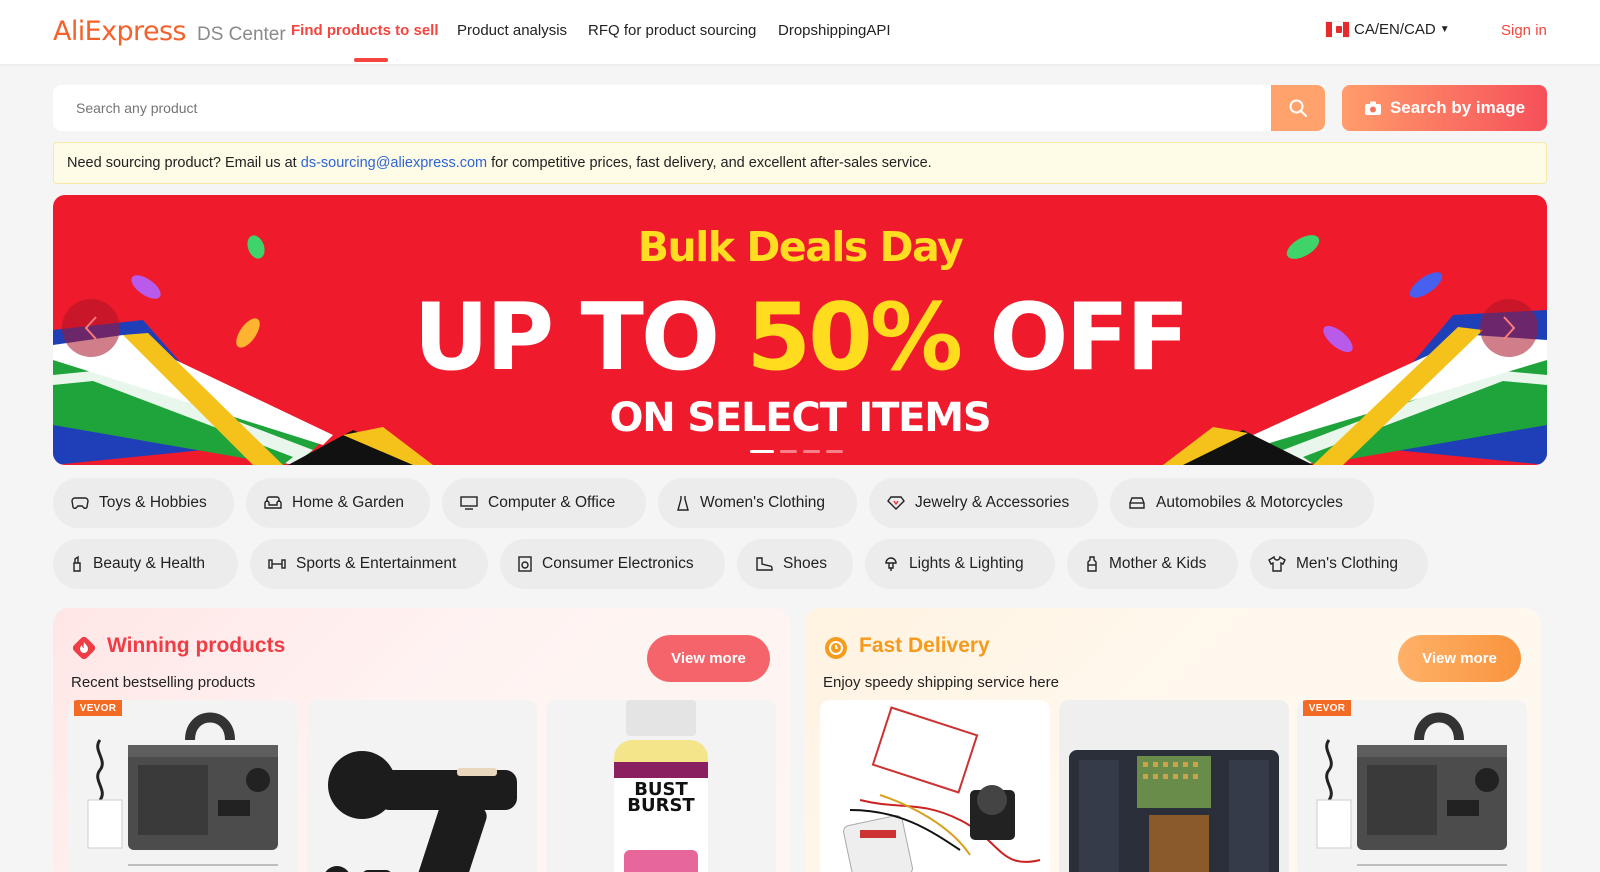 The image size is (1600, 872). I want to click on category-lights-lighting: Lights & Lighting, so click(960, 564).